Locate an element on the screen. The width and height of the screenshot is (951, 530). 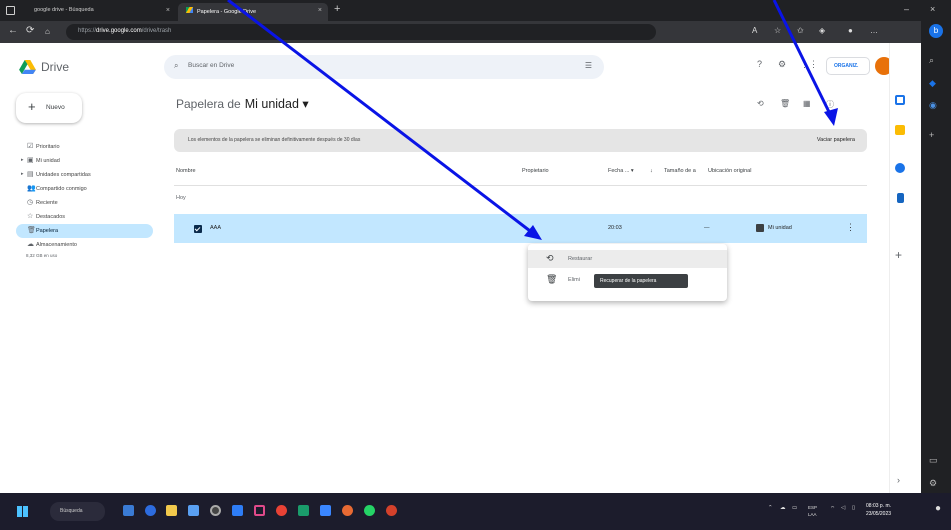
sidebar-item-my-drive: ▸ ▣ Mi unidad is located at coordinates (84, 161).